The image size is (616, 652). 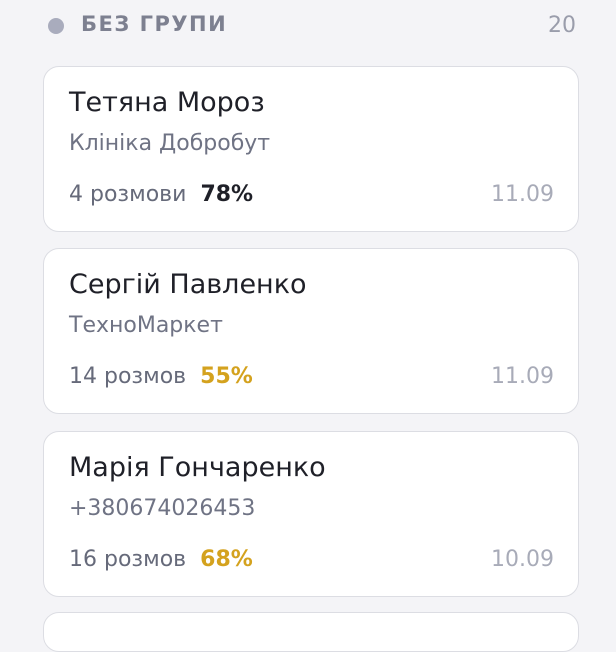 I want to click on score-percent: 78%, so click(x=227, y=194).